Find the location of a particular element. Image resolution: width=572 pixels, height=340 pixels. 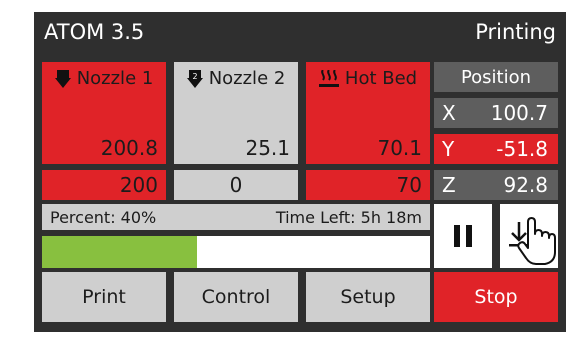

pause-icon is located at coordinates (463, 236).